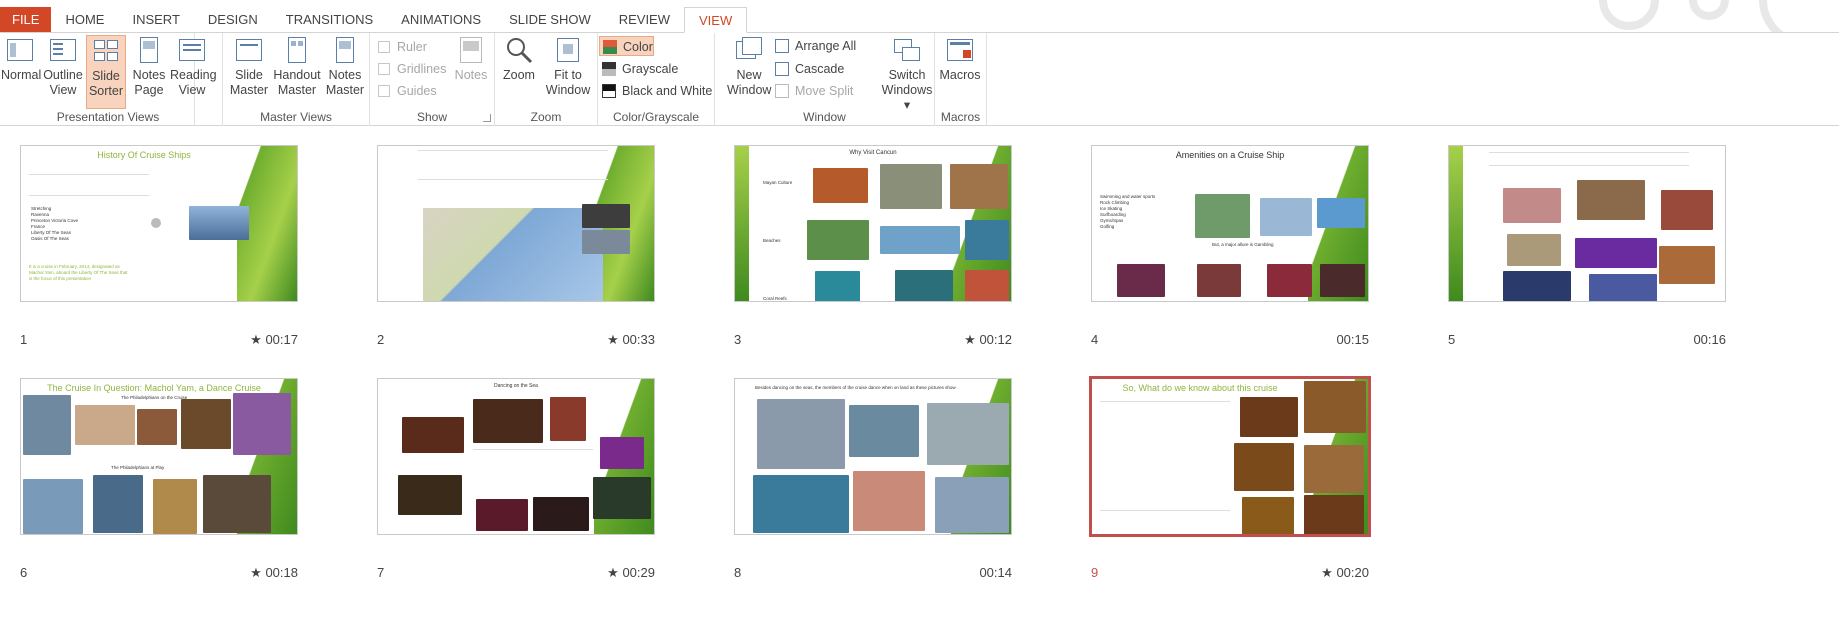  I want to click on tab-insert: INSERT, so click(155, 20).